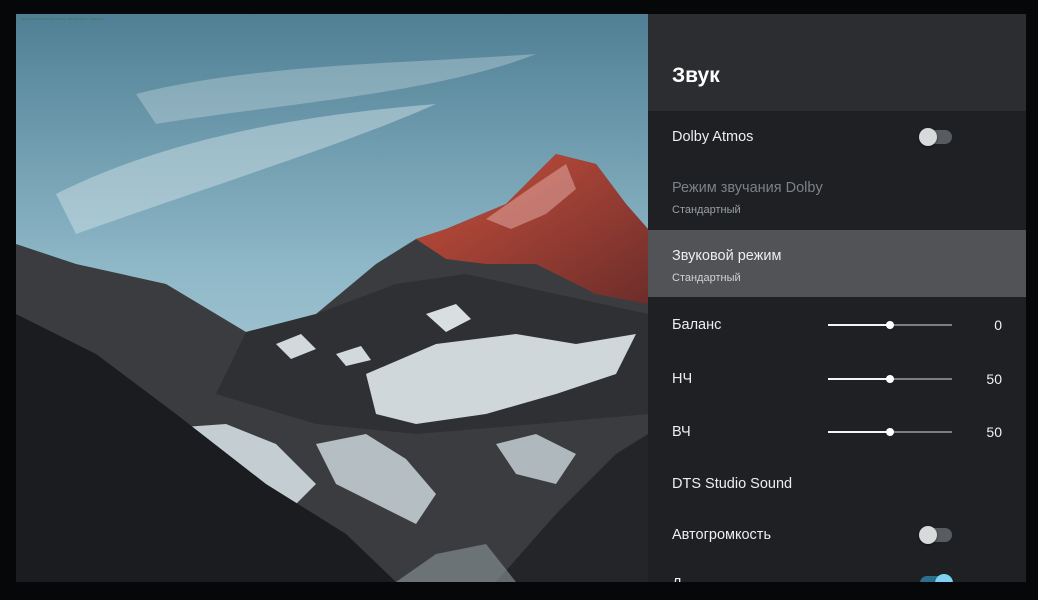 The height and width of the screenshot is (600, 1038). Describe the element at coordinates (994, 432) in the screenshot. I see `treble-value: 50` at that location.